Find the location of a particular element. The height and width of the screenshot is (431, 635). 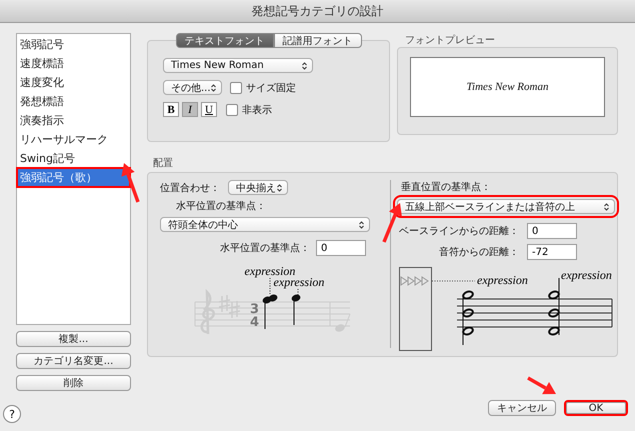

category-item: リハーサルマーク is located at coordinates (73, 139).